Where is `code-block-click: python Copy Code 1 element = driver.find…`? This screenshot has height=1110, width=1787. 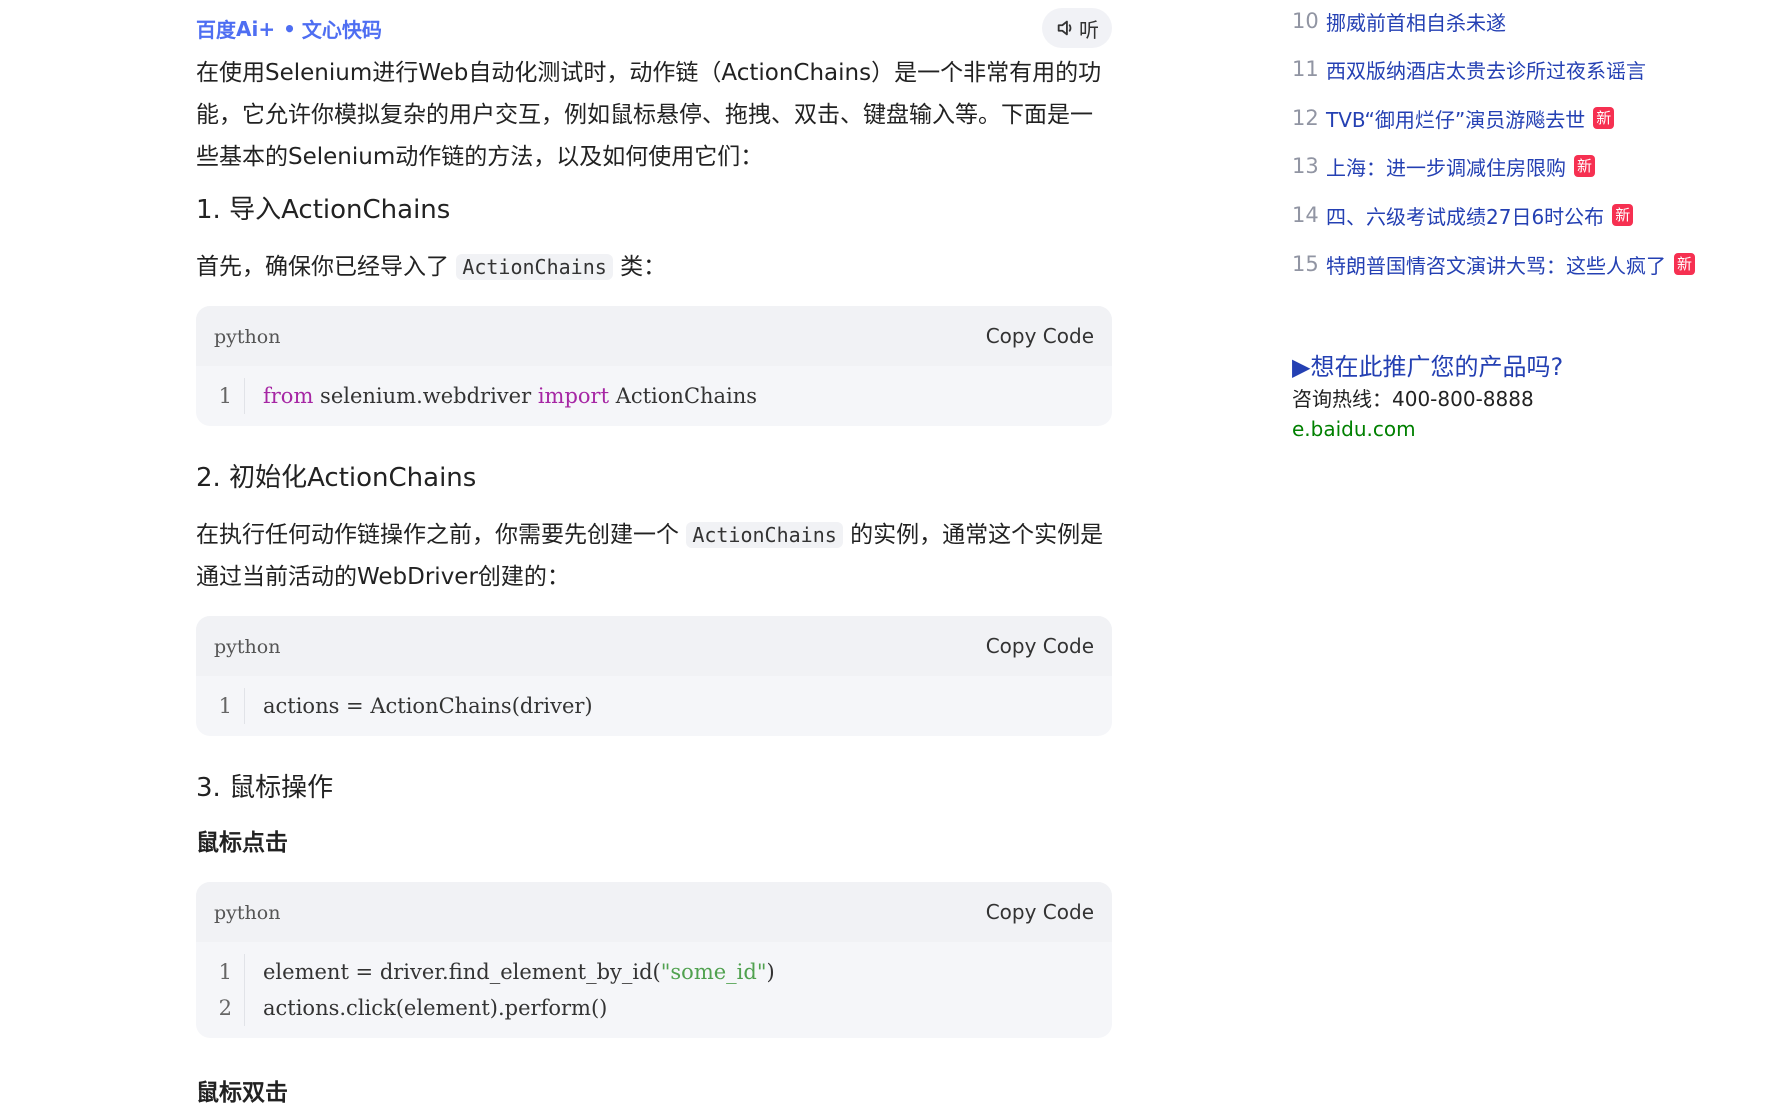 code-block-click: python Copy Code 1 element = driver.find… is located at coordinates (654, 960).